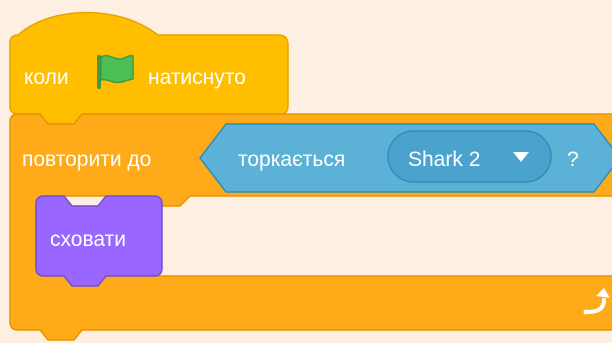 The image size is (612, 343). What do you see at coordinates (46, 77) in the screenshot?
I see `hat-prefix-label: коли` at bounding box center [46, 77].